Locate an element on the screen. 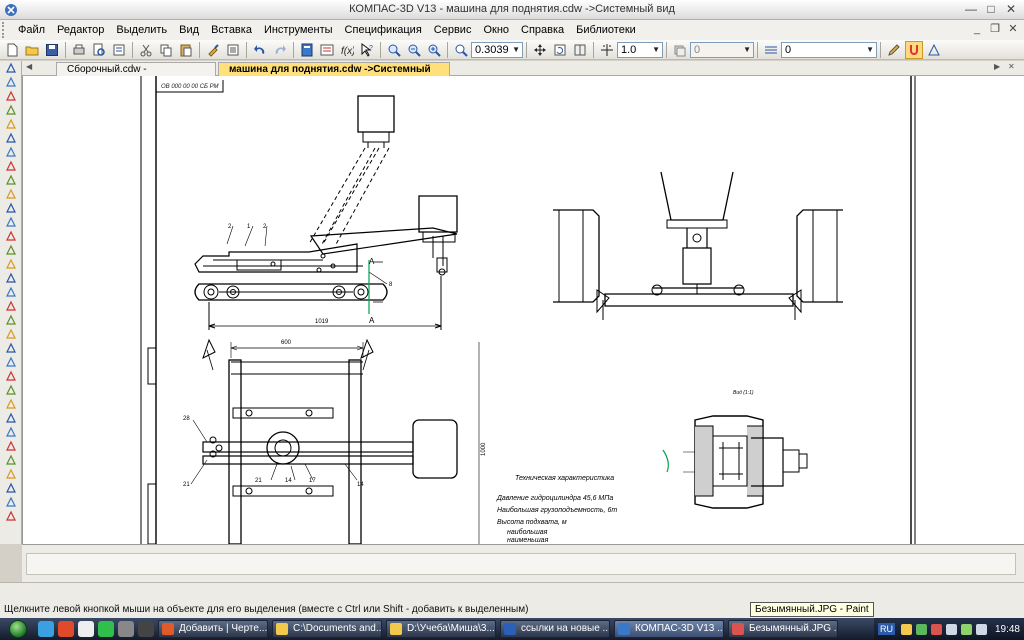 The width and height of the screenshot is (1024, 640). pan-button is located at coordinates (540, 50).